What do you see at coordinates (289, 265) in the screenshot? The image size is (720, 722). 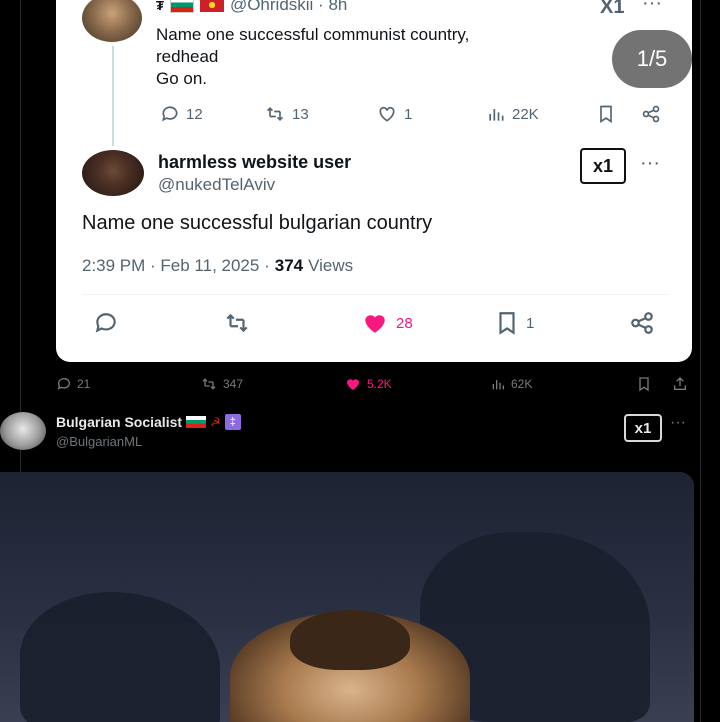 I see `reply-views-count: 374` at bounding box center [289, 265].